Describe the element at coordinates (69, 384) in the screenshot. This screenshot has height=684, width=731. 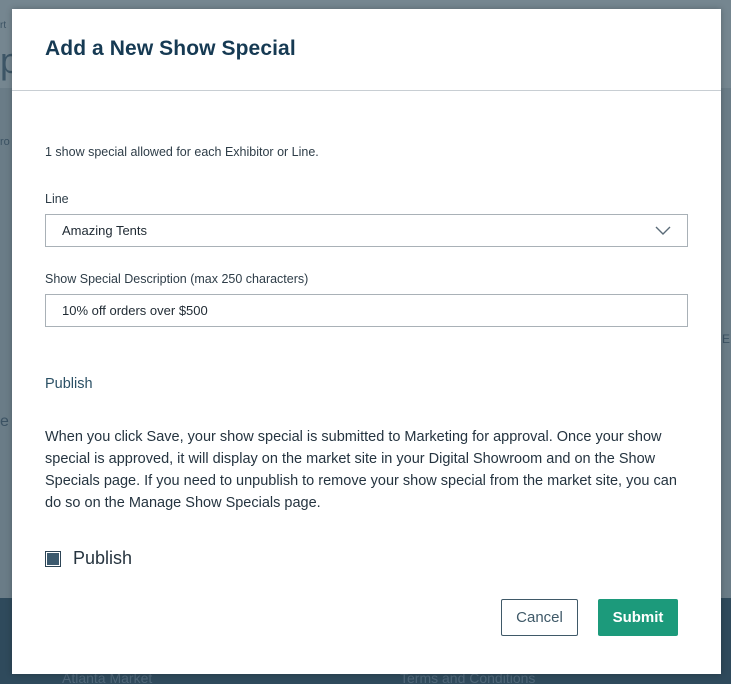
I see `publish-heading: Publish` at that location.